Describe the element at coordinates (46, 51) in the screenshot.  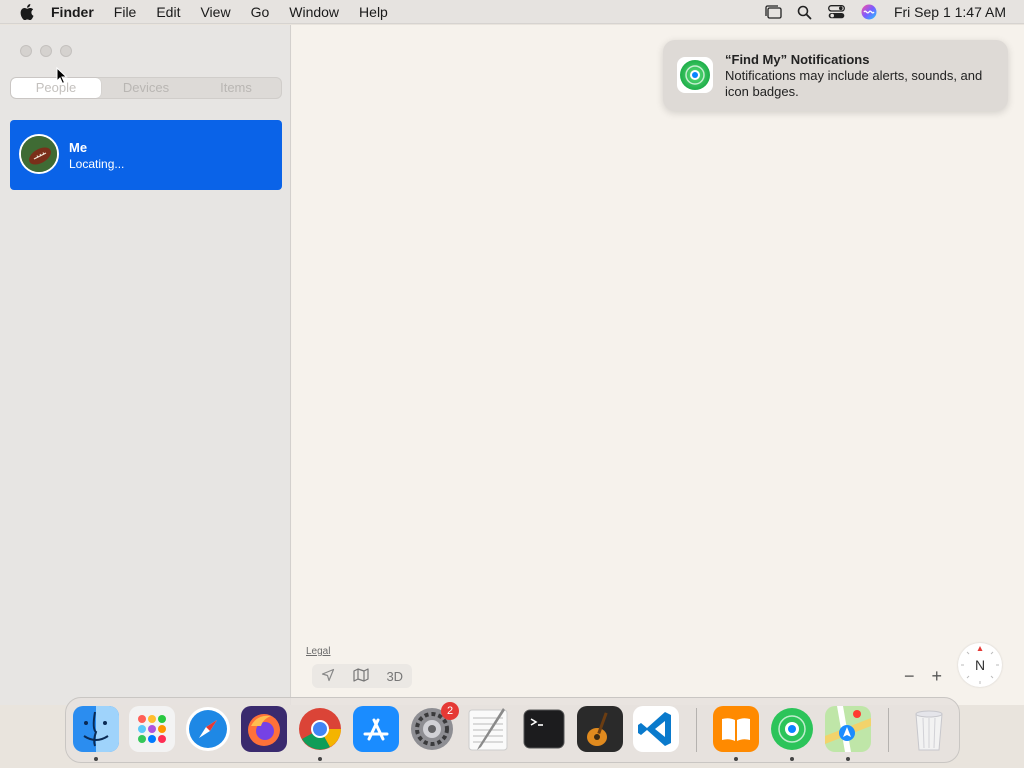
I see `minimize-button` at that location.